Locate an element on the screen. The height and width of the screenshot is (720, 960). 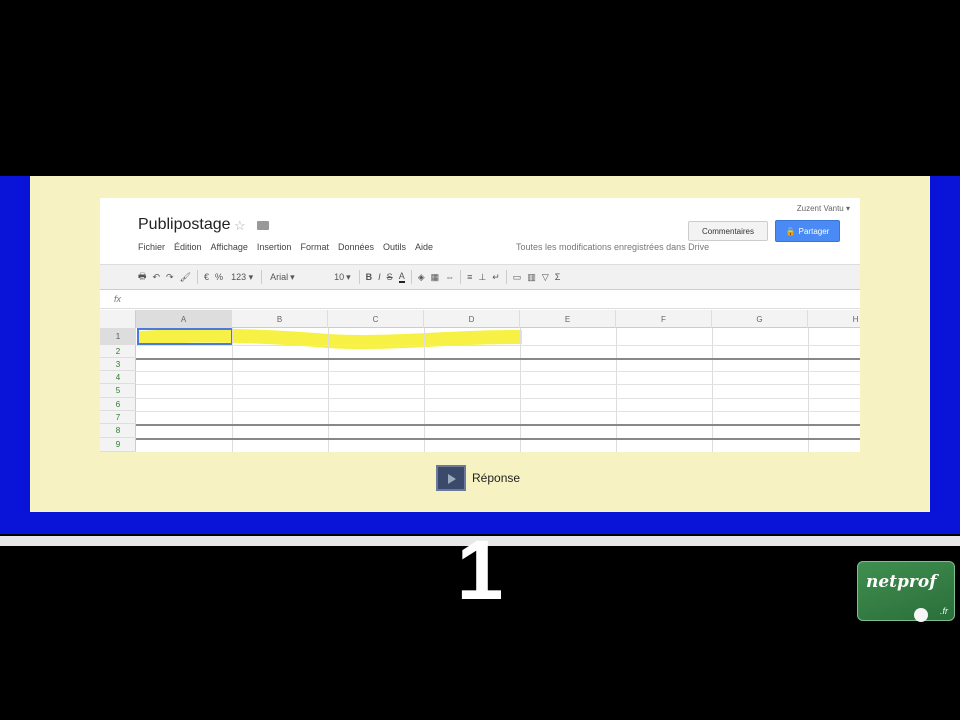
strikethrough-button: S is located at coordinates (390, 277).